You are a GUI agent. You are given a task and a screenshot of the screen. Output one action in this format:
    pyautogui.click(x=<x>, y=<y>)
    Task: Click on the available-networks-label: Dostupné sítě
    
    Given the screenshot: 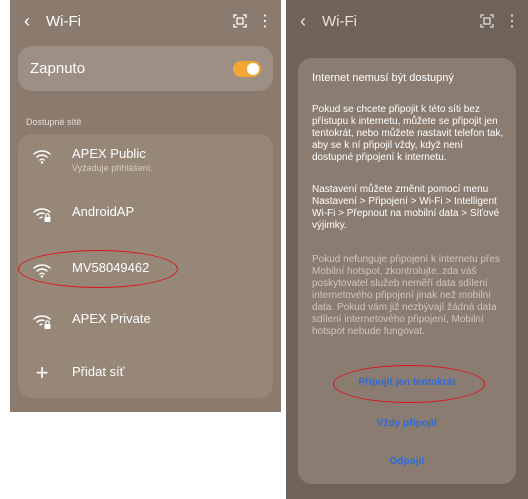 What is the action you would take?
    pyautogui.click(x=54, y=122)
    